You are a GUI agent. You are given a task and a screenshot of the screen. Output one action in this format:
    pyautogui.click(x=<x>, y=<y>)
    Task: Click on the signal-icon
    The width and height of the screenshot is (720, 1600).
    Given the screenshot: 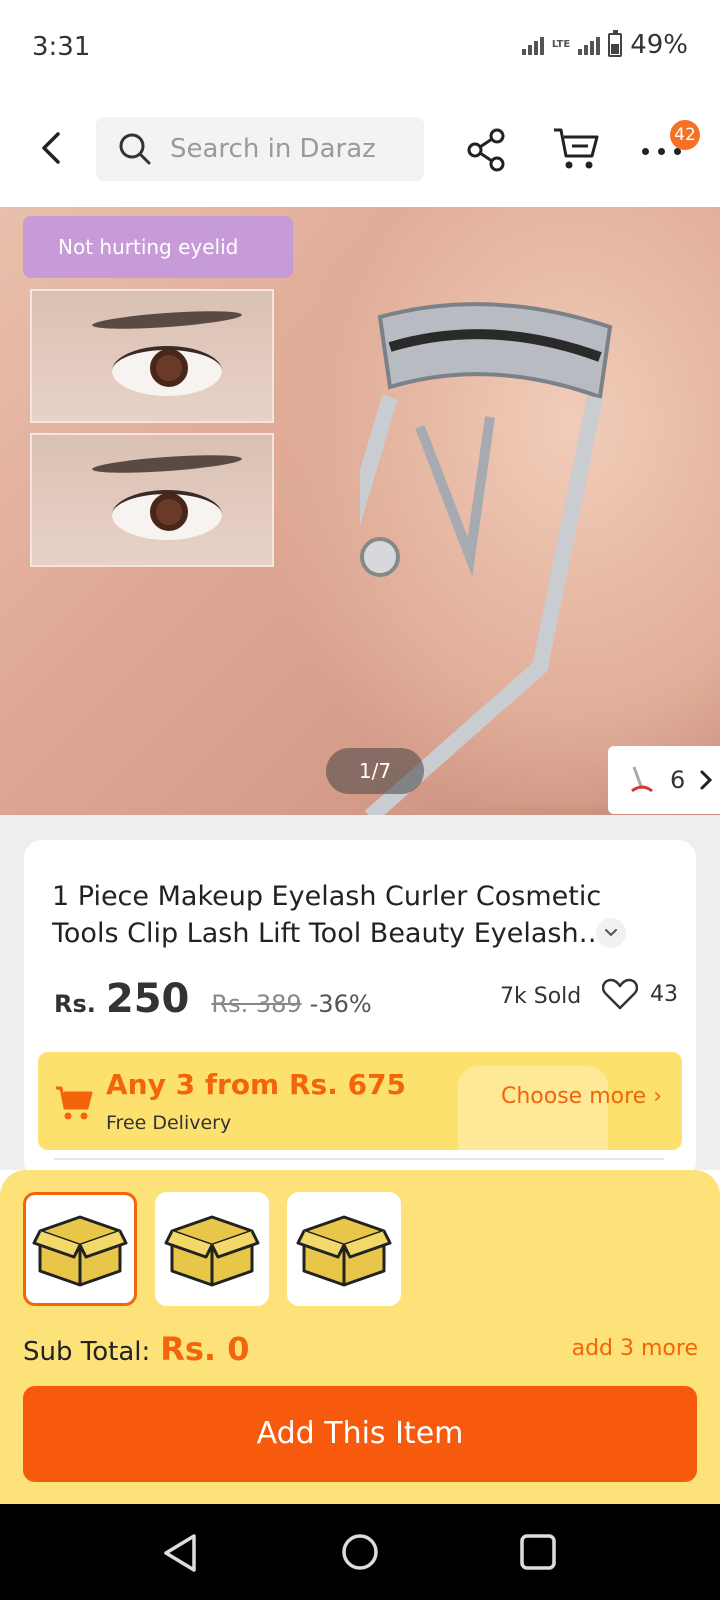 What is the action you would take?
    pyautogui.click(x=532, y=45)
    